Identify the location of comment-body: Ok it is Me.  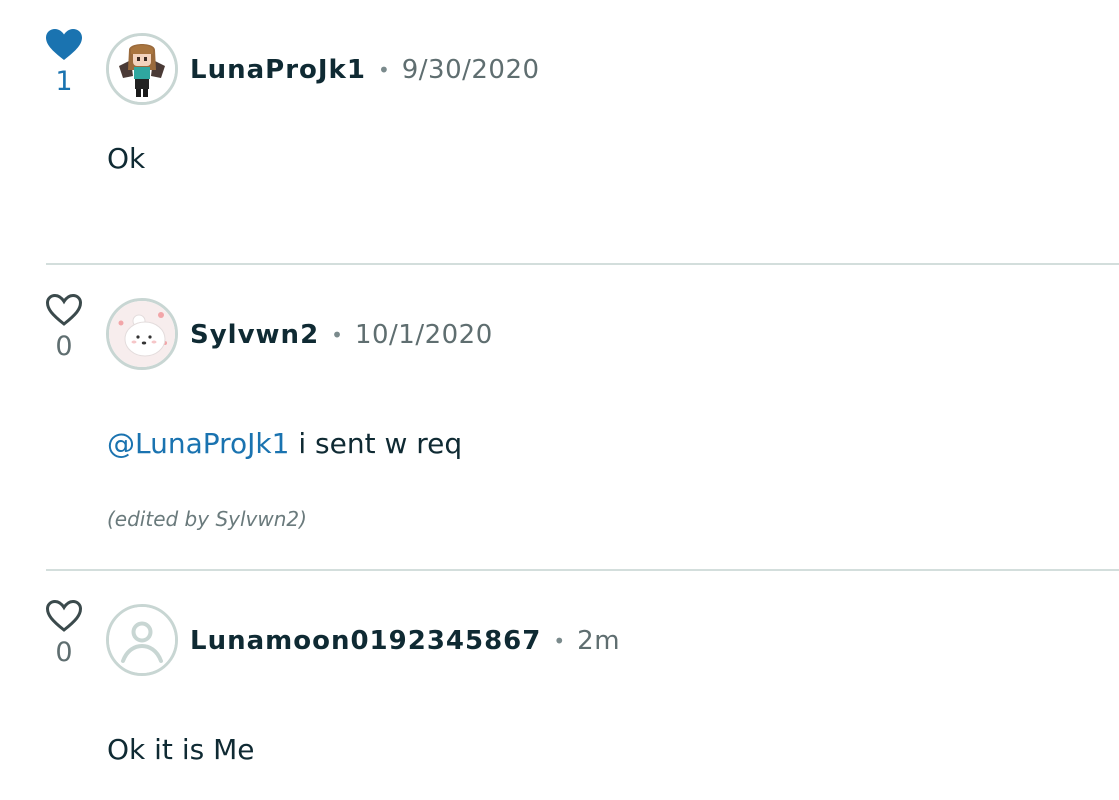
(181, 749).